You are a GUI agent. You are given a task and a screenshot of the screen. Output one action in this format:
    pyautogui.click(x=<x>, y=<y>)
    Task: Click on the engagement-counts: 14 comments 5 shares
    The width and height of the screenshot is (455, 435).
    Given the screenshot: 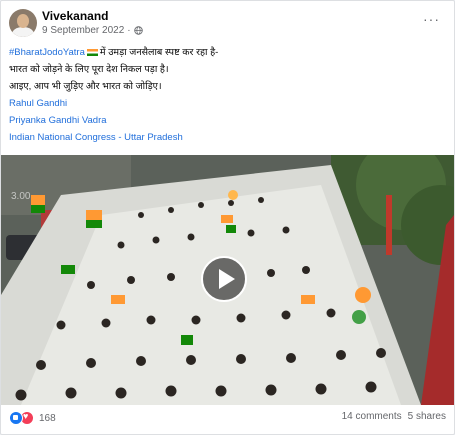 What is the action you would take?
    pyautogui.click(x=394, y=416)
    